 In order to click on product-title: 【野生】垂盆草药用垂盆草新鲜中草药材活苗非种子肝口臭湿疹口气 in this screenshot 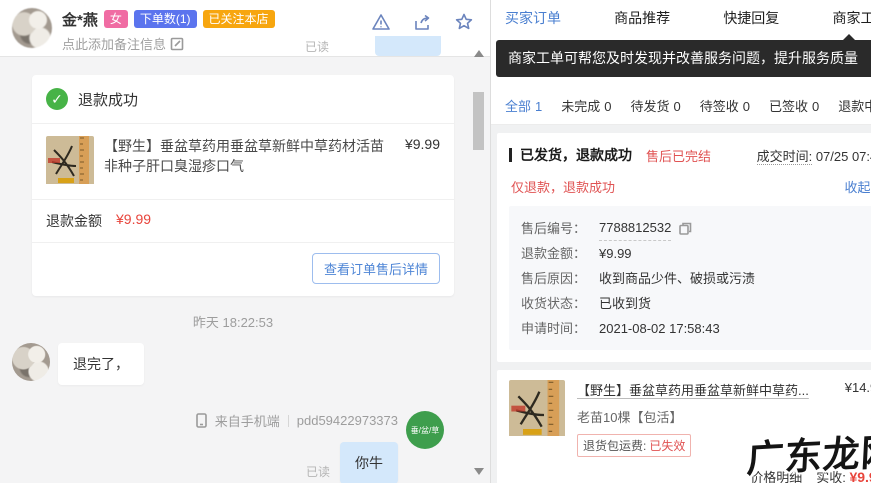, I will do `click(244, 156)`.